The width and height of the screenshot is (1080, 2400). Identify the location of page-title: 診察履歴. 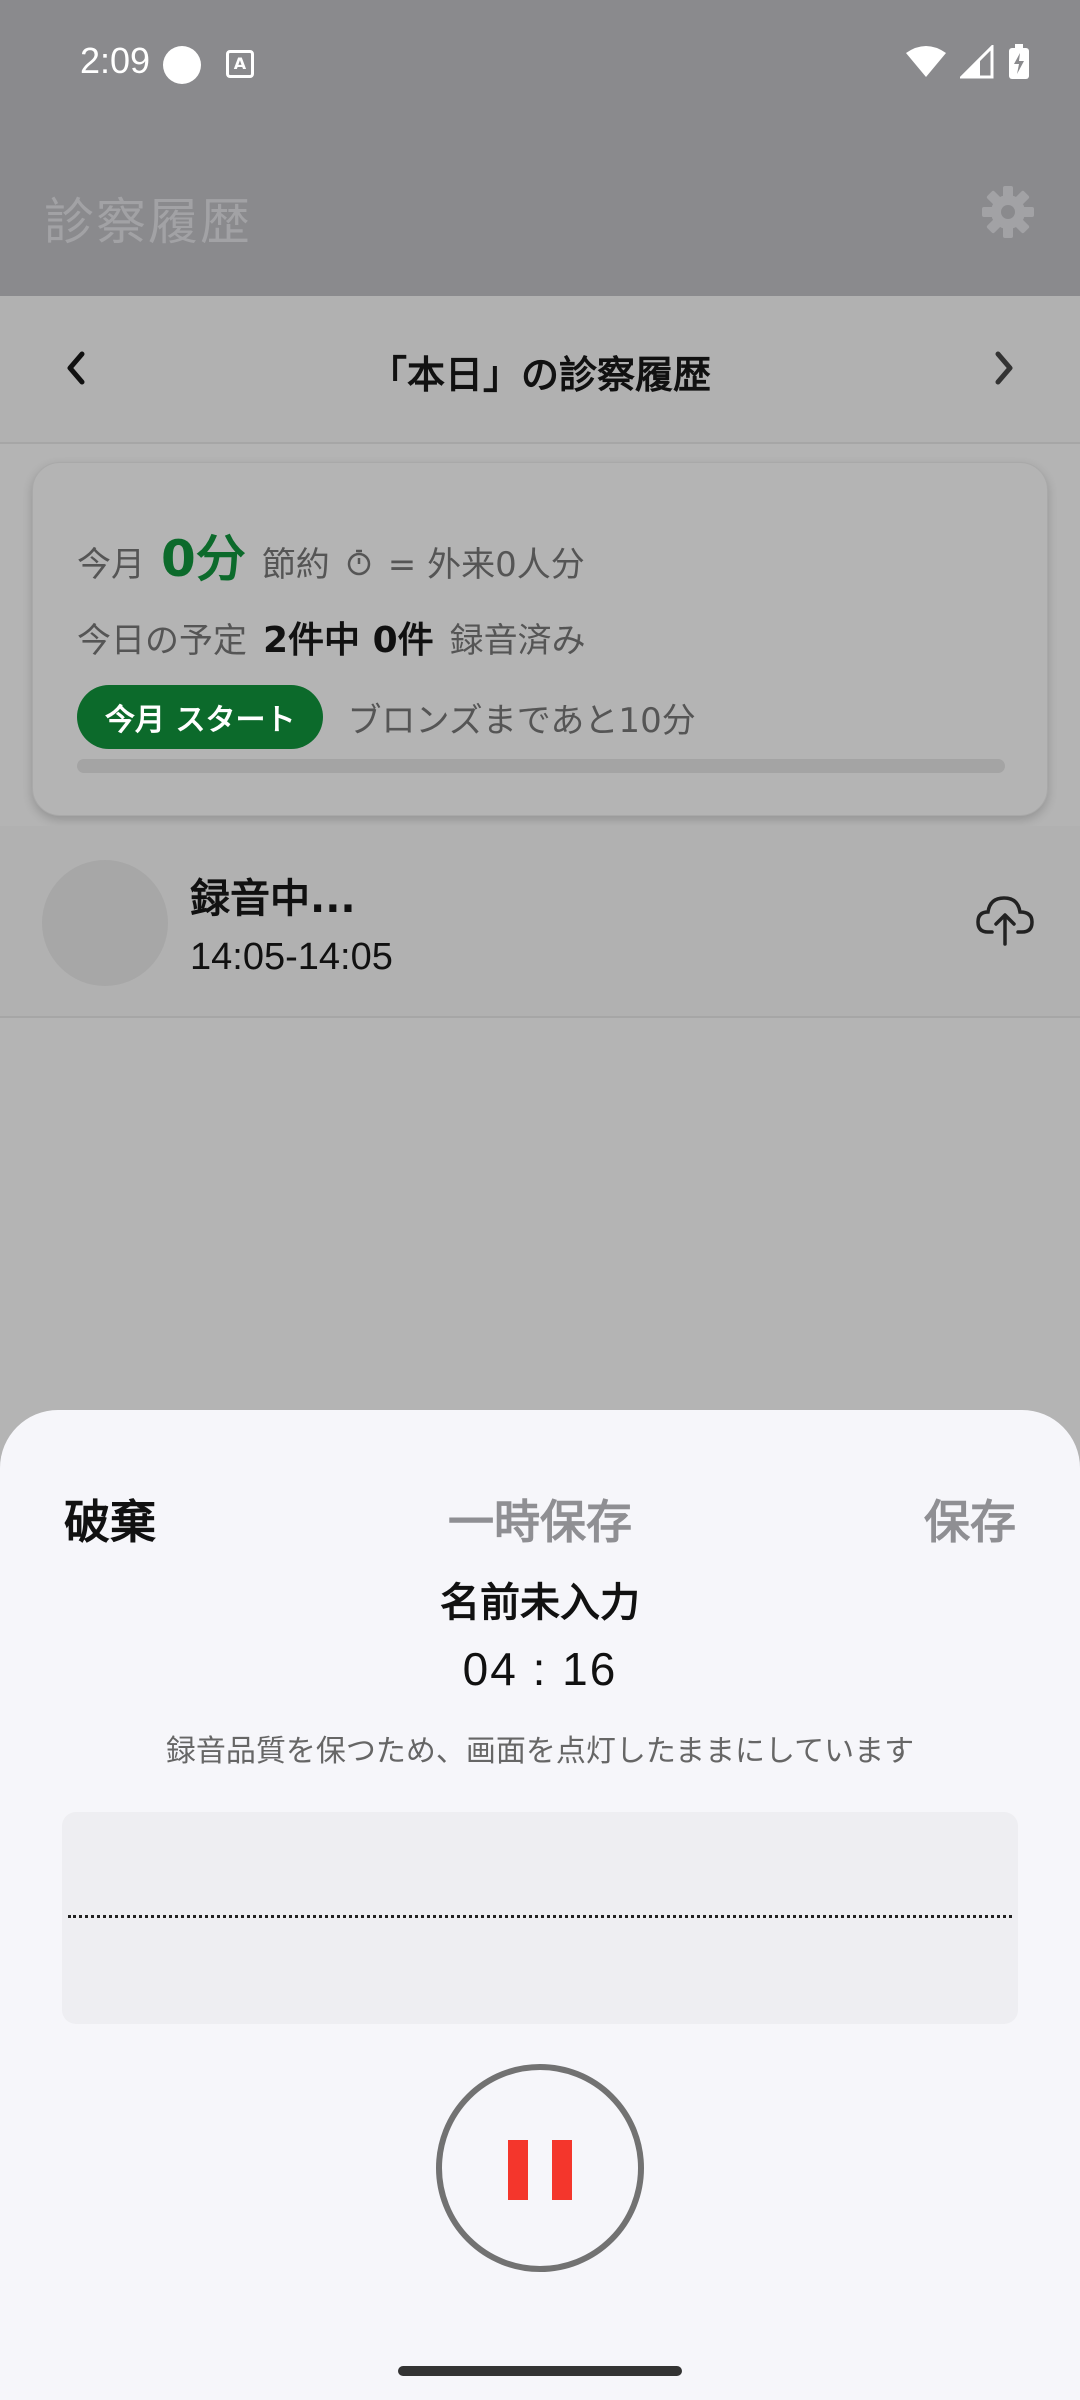
(148, 222).